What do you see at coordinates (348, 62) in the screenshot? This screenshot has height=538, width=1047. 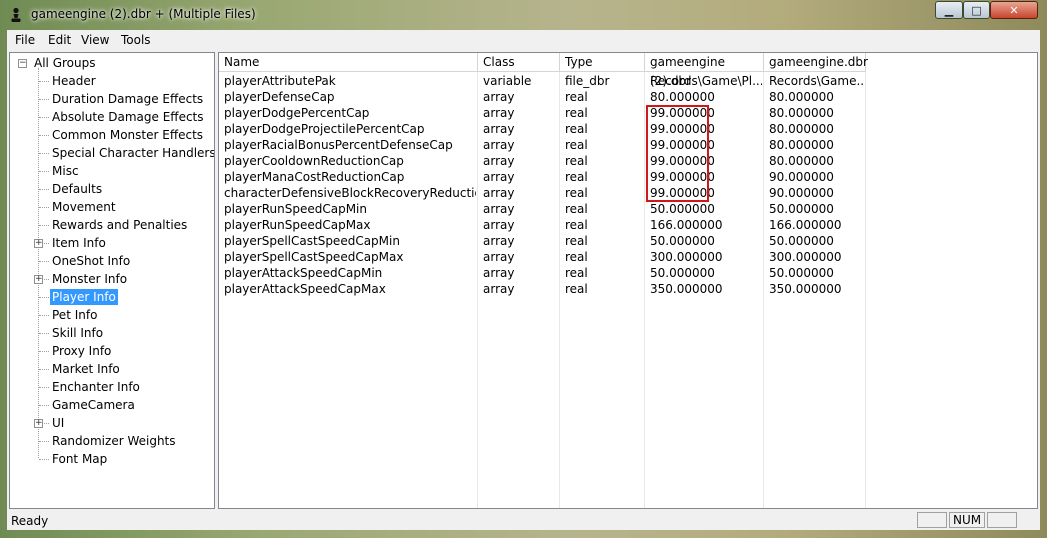 I see `column-header: Name` at bounding box center [348, 62].